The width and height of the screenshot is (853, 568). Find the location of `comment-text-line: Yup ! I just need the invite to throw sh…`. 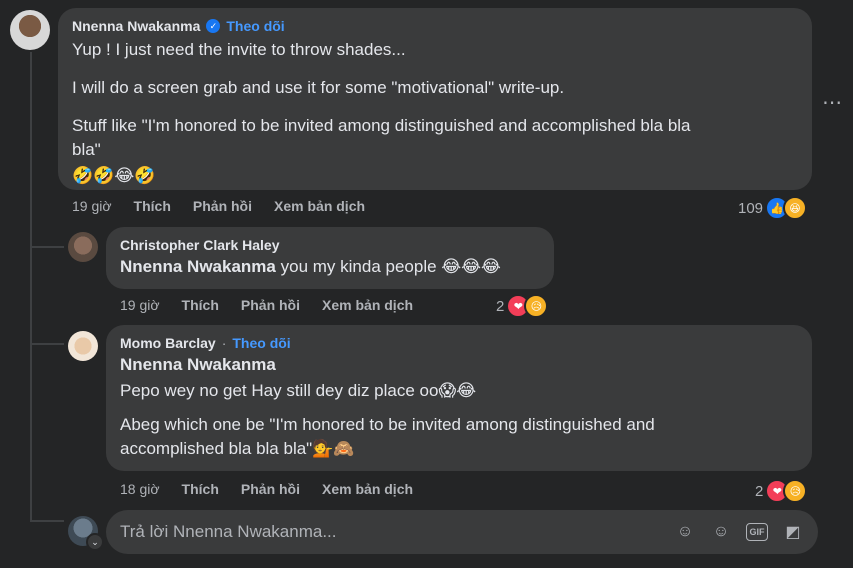

comment-text-line: Yup ! I just need the invite to throw sh… is located at coordinates (239, 49).